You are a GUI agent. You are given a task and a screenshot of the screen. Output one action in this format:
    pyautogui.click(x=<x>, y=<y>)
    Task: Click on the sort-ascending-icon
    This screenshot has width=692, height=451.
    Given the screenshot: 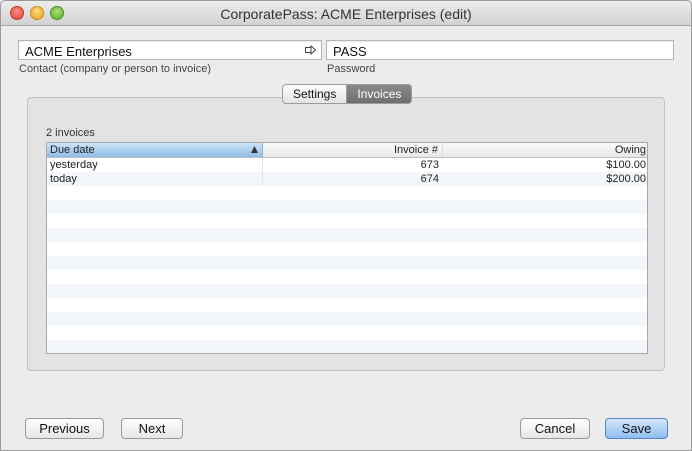 What is the action you would take?
    pyautogui.click(x=254, y=149)
    